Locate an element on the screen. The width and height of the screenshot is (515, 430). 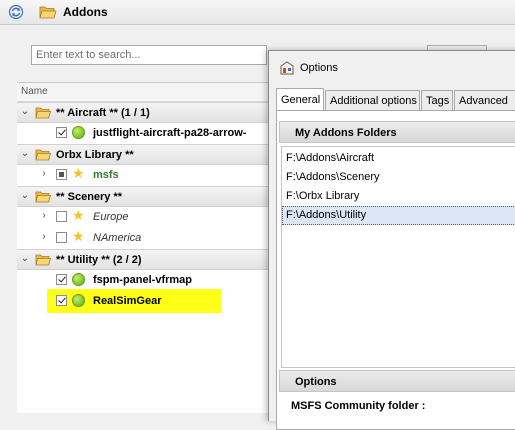
folder-open-icon is located at coordinates (48, 12).